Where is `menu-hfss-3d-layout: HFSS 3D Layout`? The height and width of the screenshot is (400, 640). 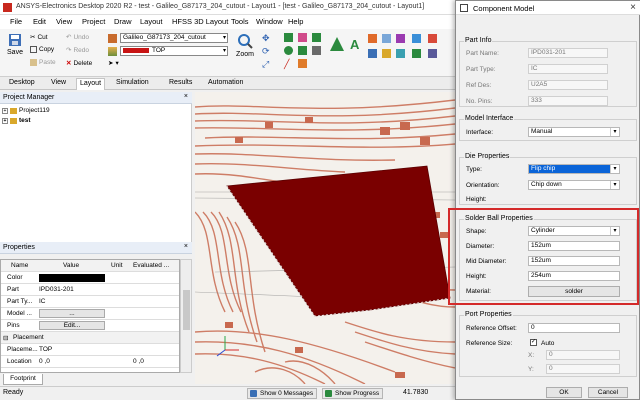 menu-hfss-3d-layout: HFSS 3D Layout is located at coordinates (200, 21).